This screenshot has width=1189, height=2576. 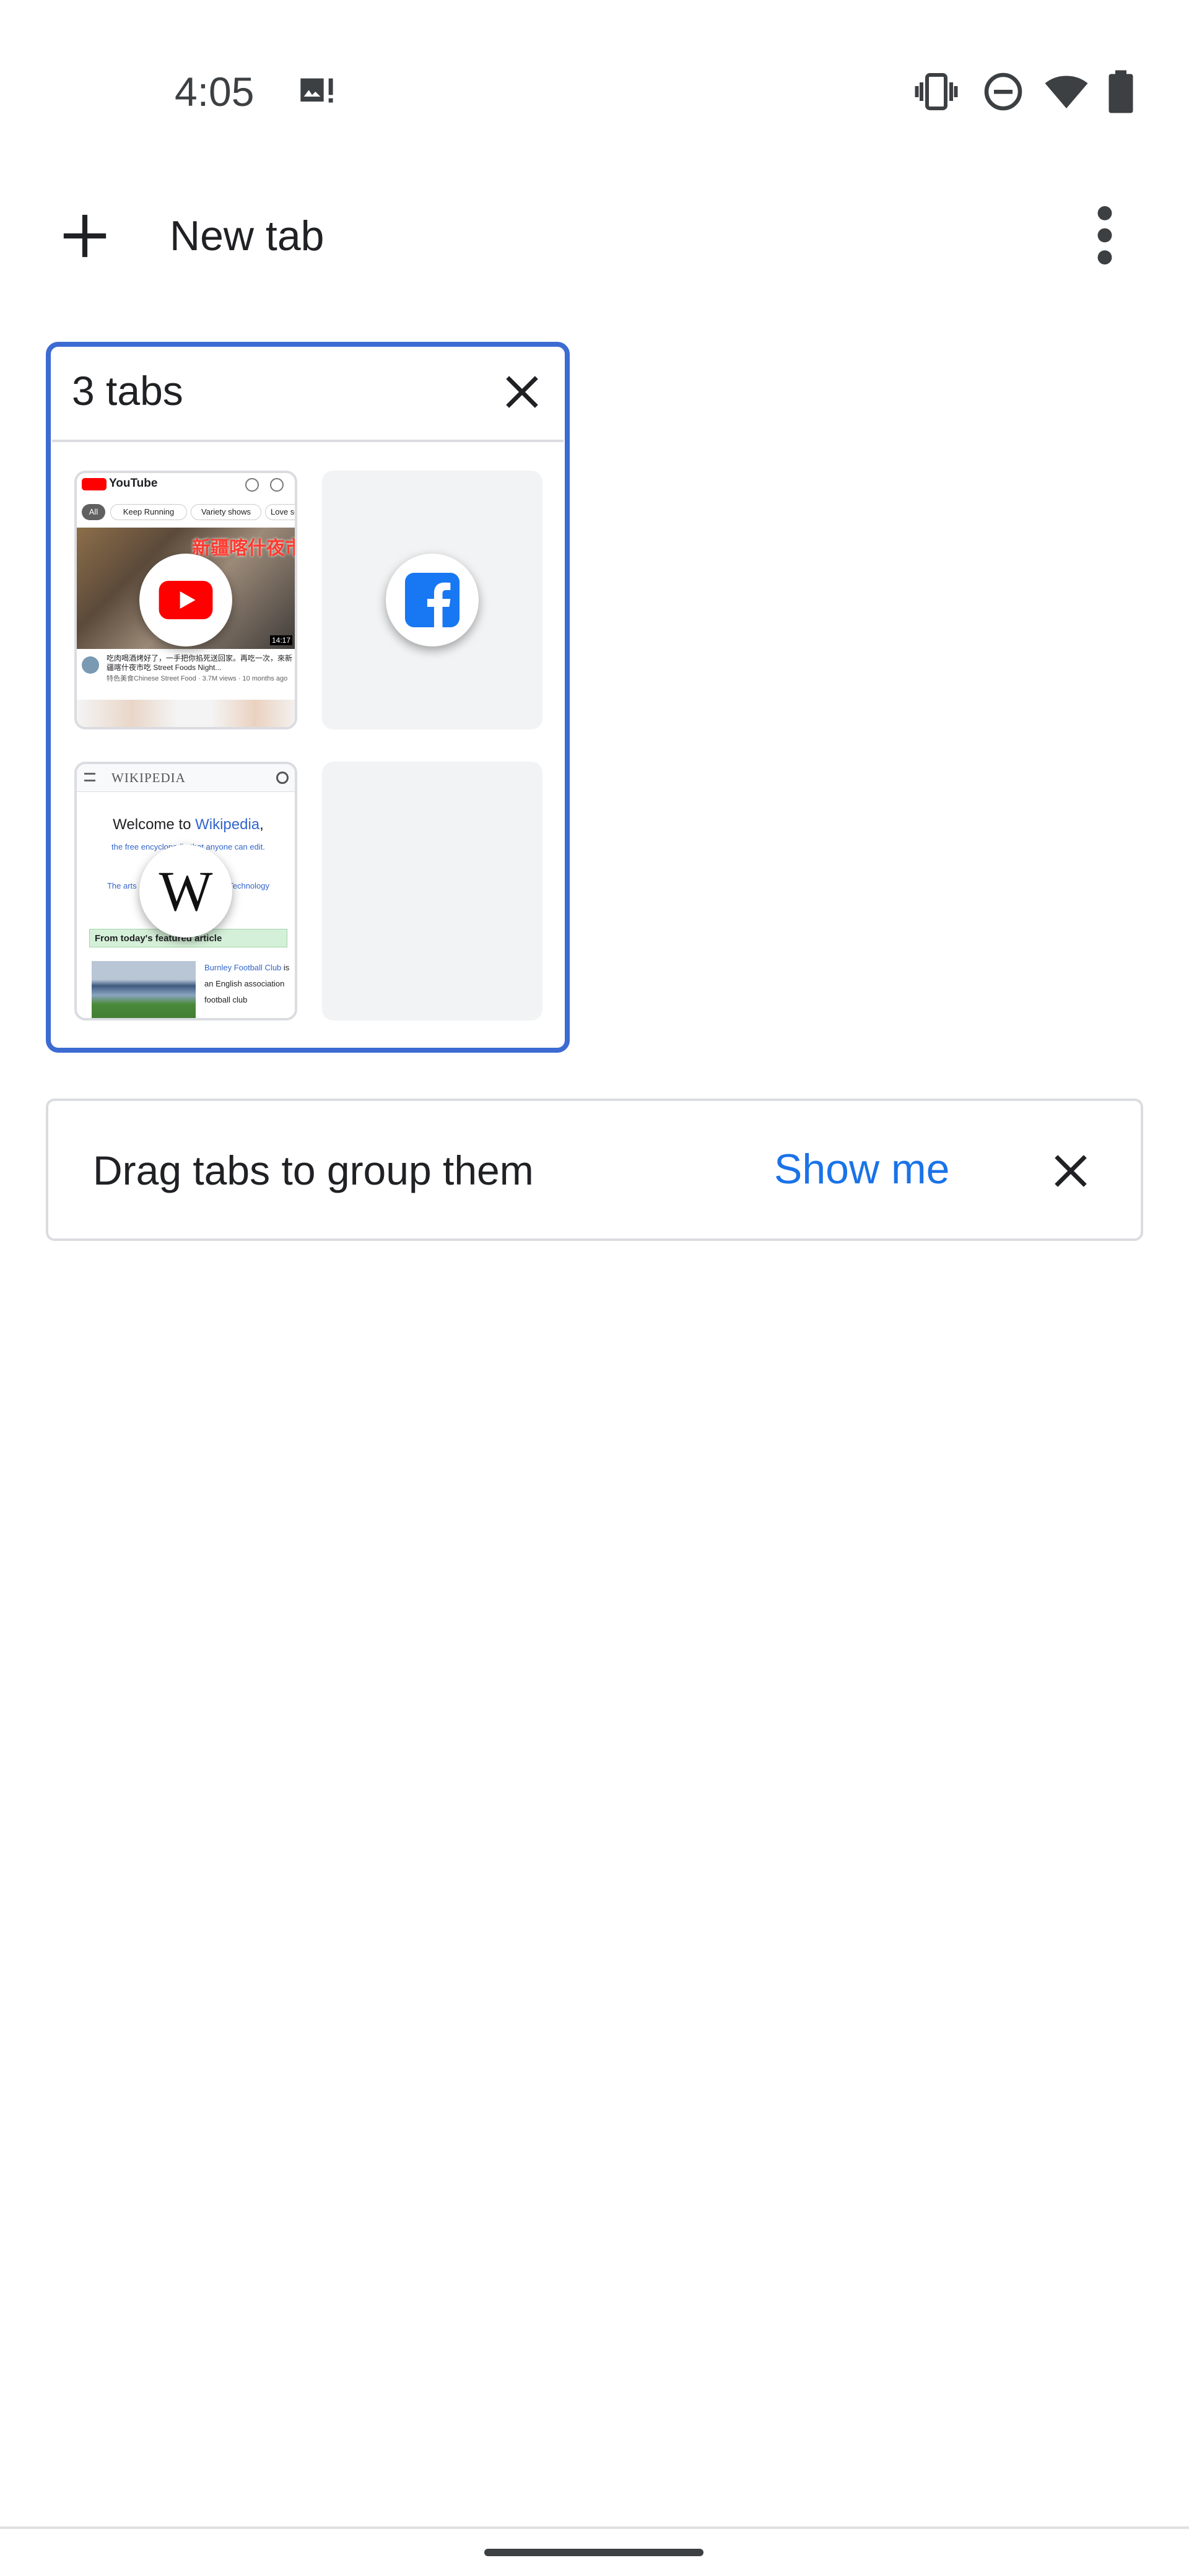 I want to click on wiki-featured-image, so click(x=144, y=989).